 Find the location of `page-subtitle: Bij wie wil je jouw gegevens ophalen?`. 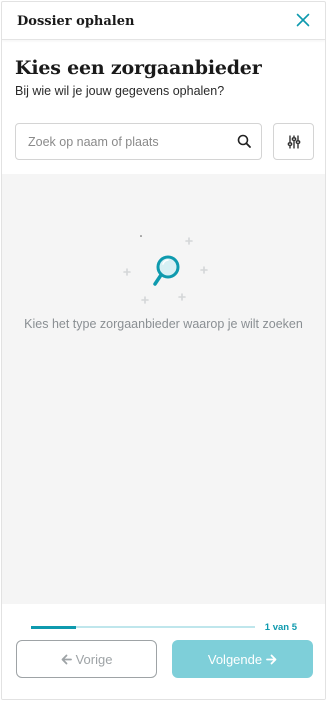

page-subtitle: Bij wie wil je jouw gegevens ophalen? is located at coordinates (120, 91).